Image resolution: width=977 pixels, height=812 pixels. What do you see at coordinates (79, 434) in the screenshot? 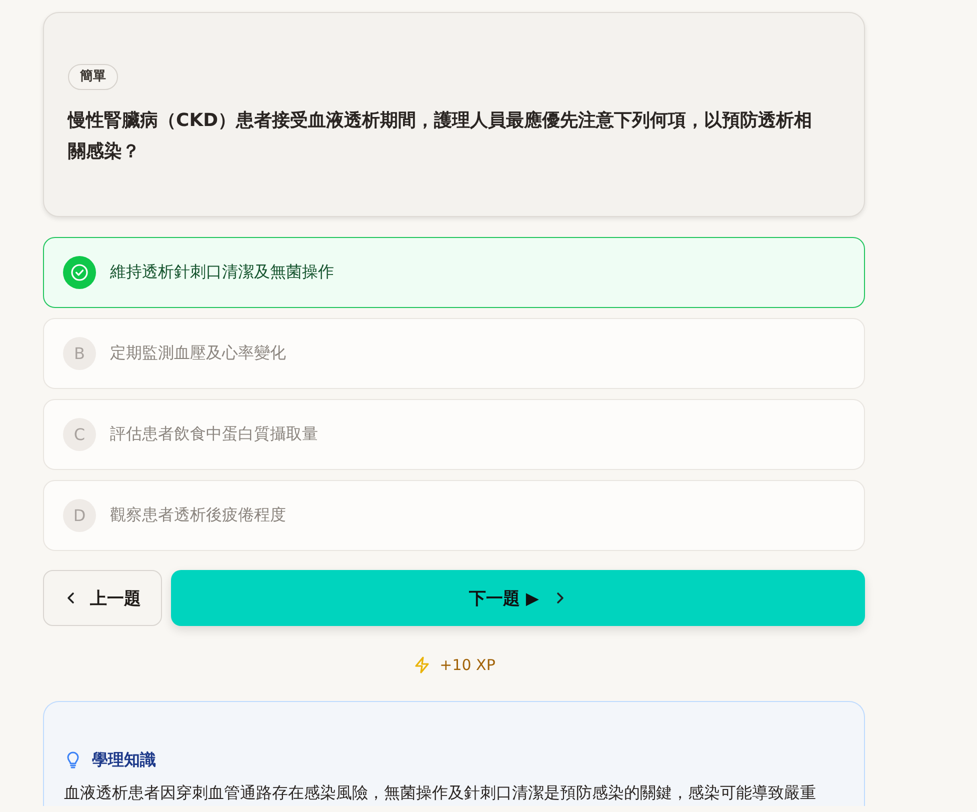
I see `option-letter: C` at bounding box center [79, 434].